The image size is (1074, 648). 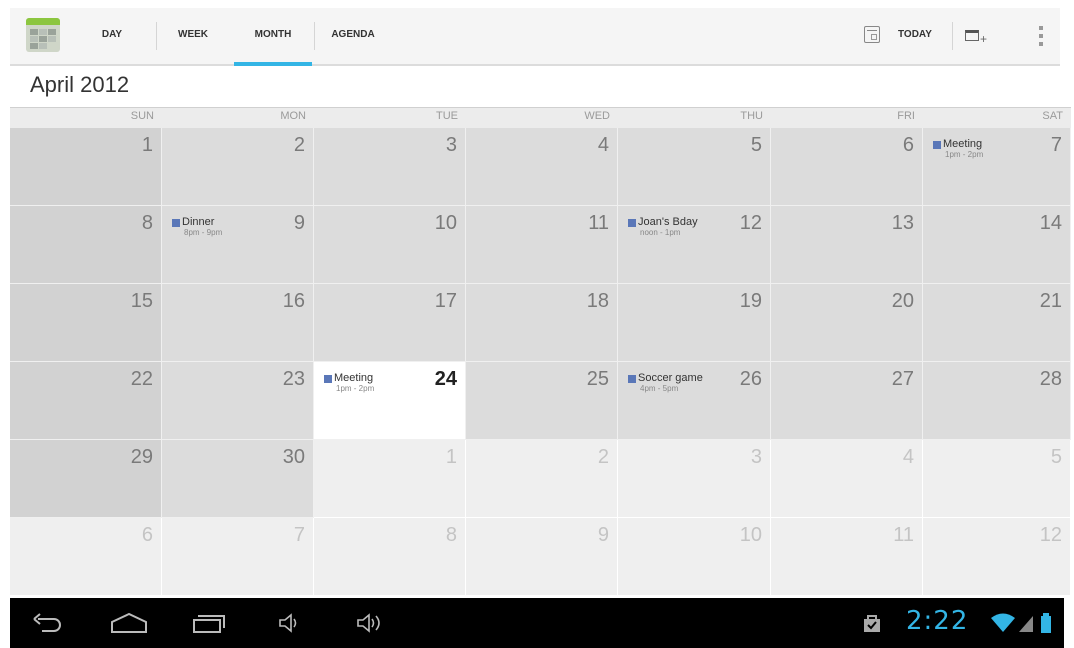 I want to click on day-number: 9, so click(x=299, y=223).